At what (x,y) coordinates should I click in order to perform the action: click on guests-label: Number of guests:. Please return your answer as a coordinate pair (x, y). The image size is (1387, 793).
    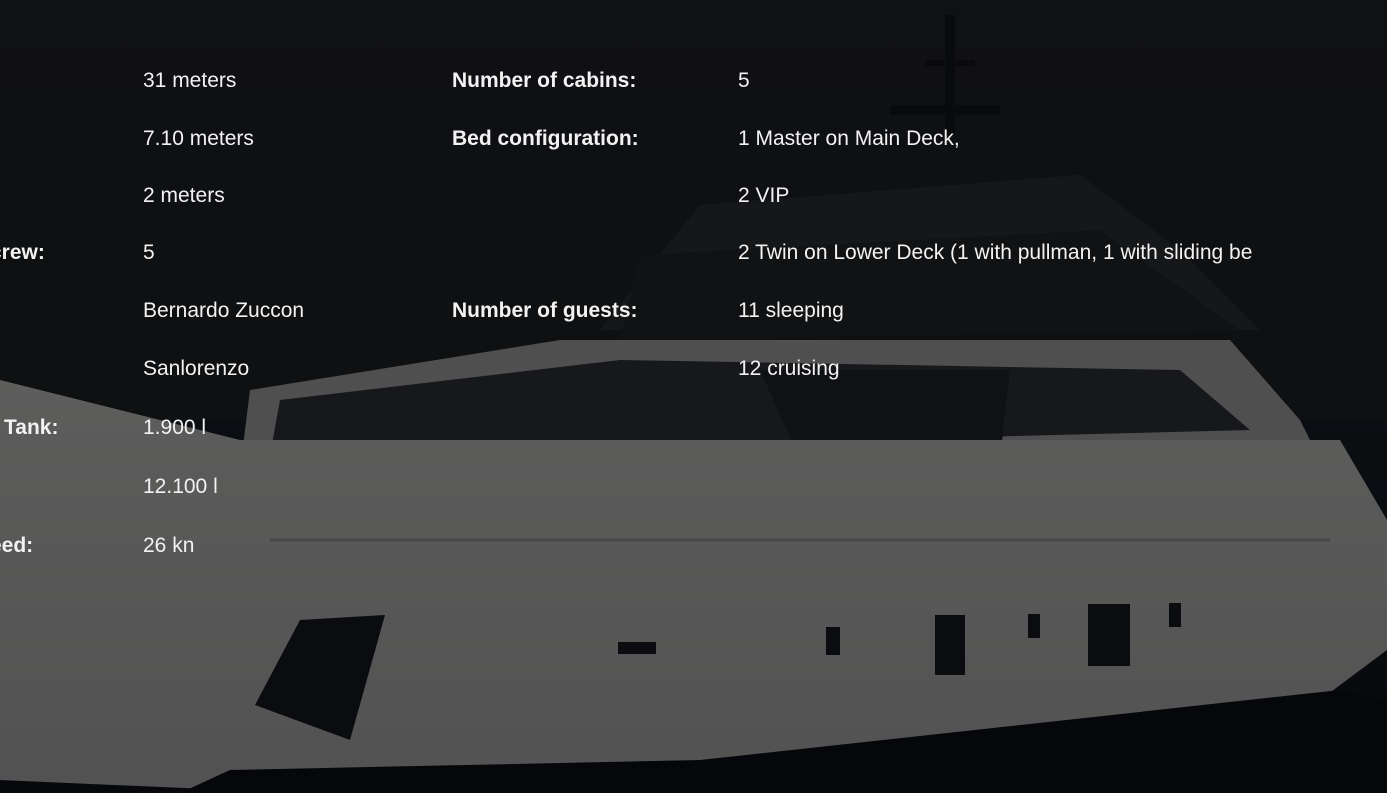
    Looking at the image, I should click on (545, 310).